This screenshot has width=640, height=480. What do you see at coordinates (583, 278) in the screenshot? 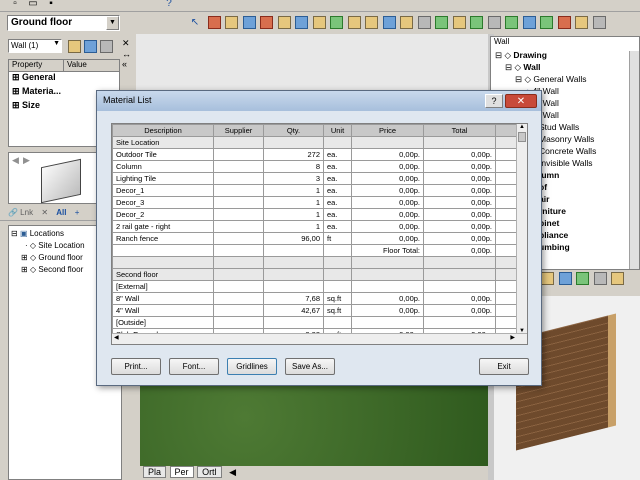
I see `move-icon` at bounding box center [583, 278].